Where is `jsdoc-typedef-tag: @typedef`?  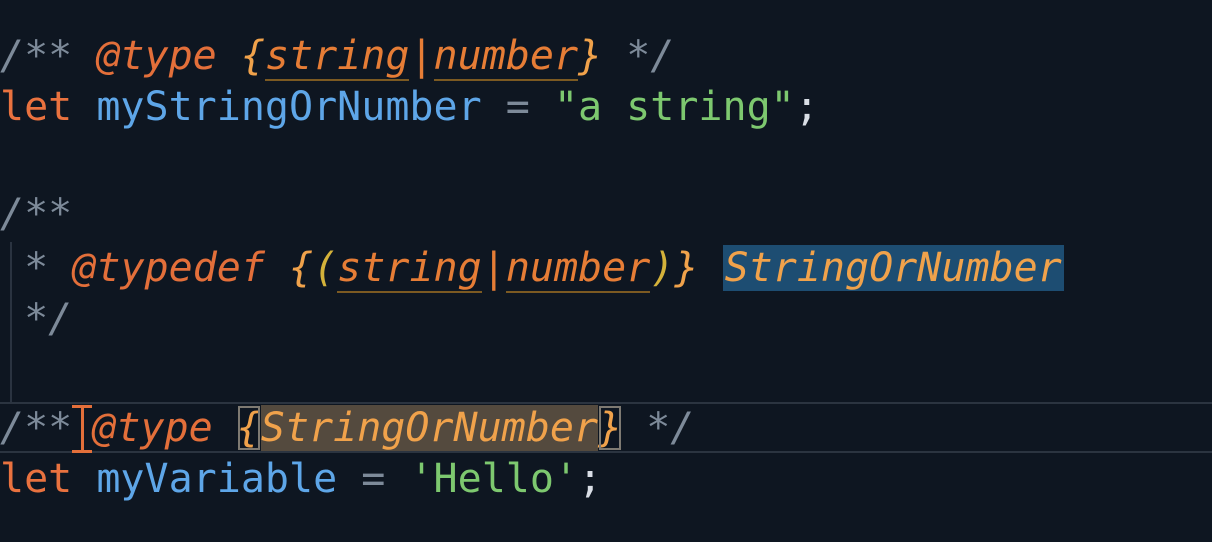 jsdoc-typedef-tag: @typedef is located at coordinates (168, 268).